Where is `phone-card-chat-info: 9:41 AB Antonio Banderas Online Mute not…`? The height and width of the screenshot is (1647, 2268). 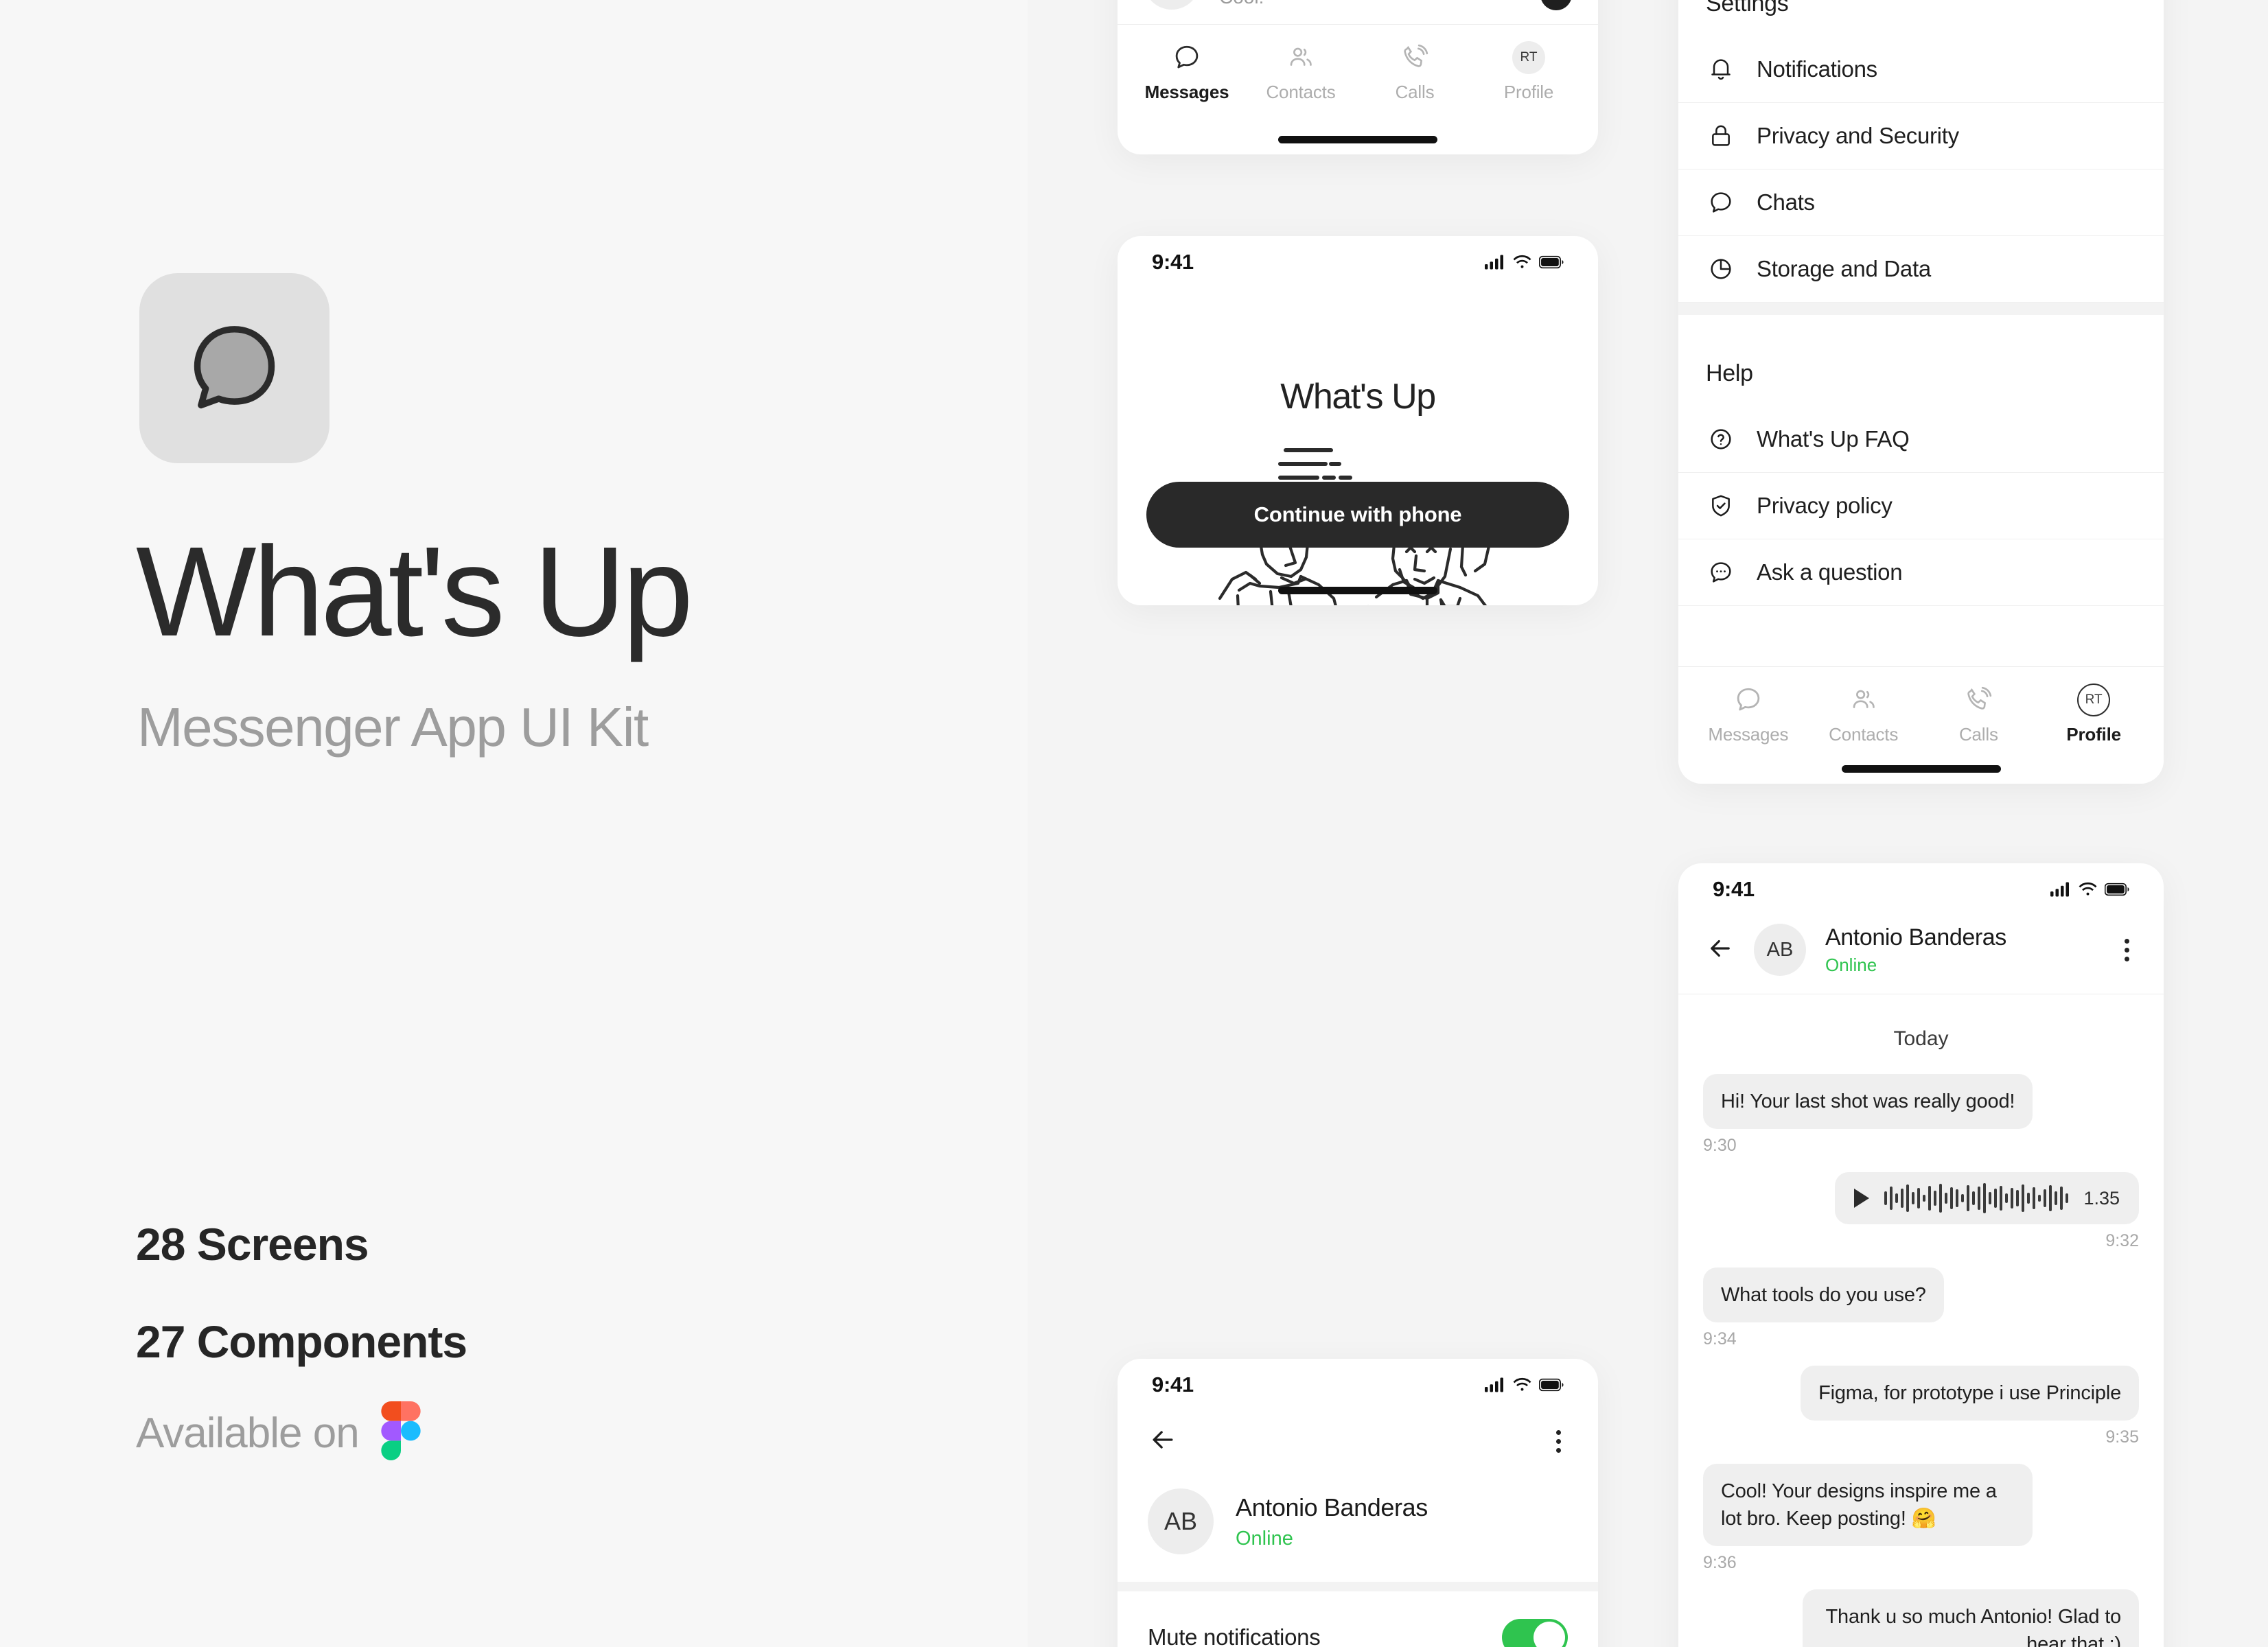
phone-card-chat-info: 9:41 AB Antonio Banderas Online Mute not… is located at coordinates (1358, 1503).